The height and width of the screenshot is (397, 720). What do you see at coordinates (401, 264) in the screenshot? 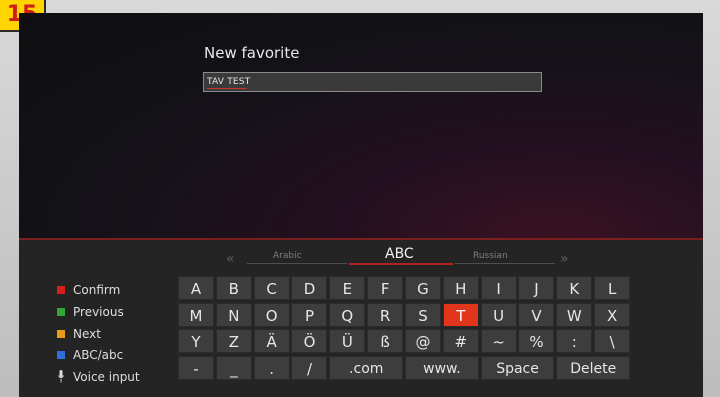
I see `lang-current-underline` at bounding box center [401, 264].